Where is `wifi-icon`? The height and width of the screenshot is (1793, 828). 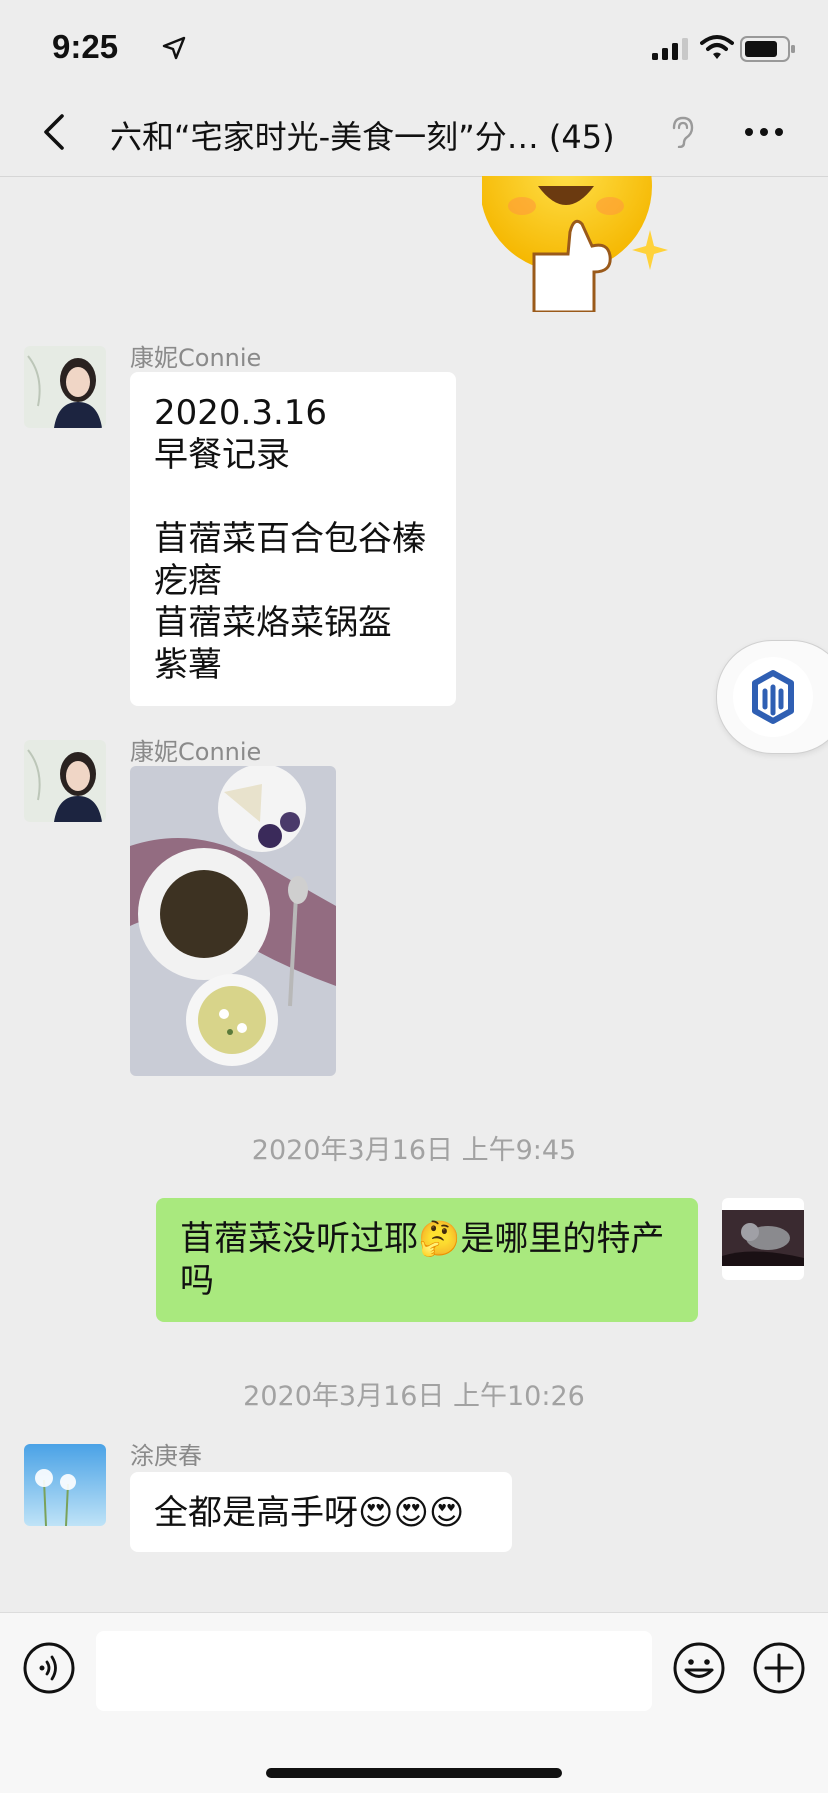 wifi-icon is located at coordinates (717, 47).